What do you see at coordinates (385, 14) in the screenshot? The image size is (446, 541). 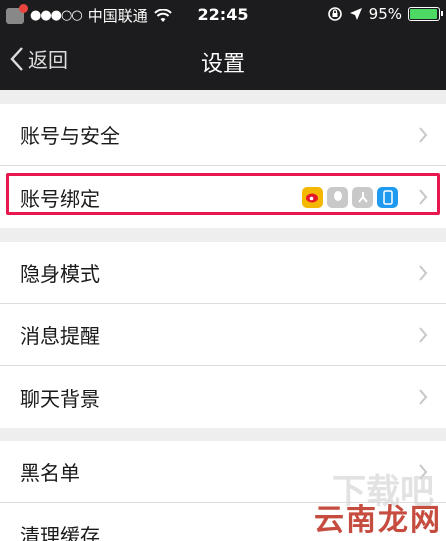 I see `battery-percent: 95%` at bounding box center [385, 14].